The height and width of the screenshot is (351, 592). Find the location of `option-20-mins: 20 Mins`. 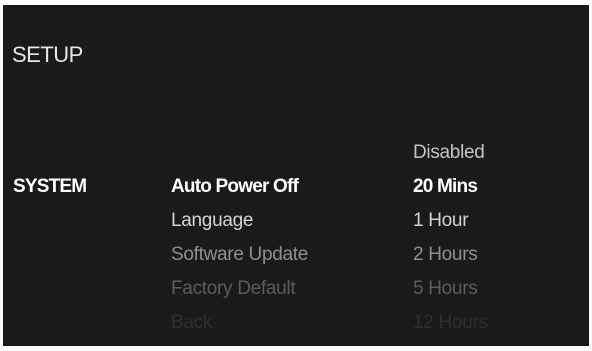

option-20-mins: 20 Mins is located at coordinates (445, 187).